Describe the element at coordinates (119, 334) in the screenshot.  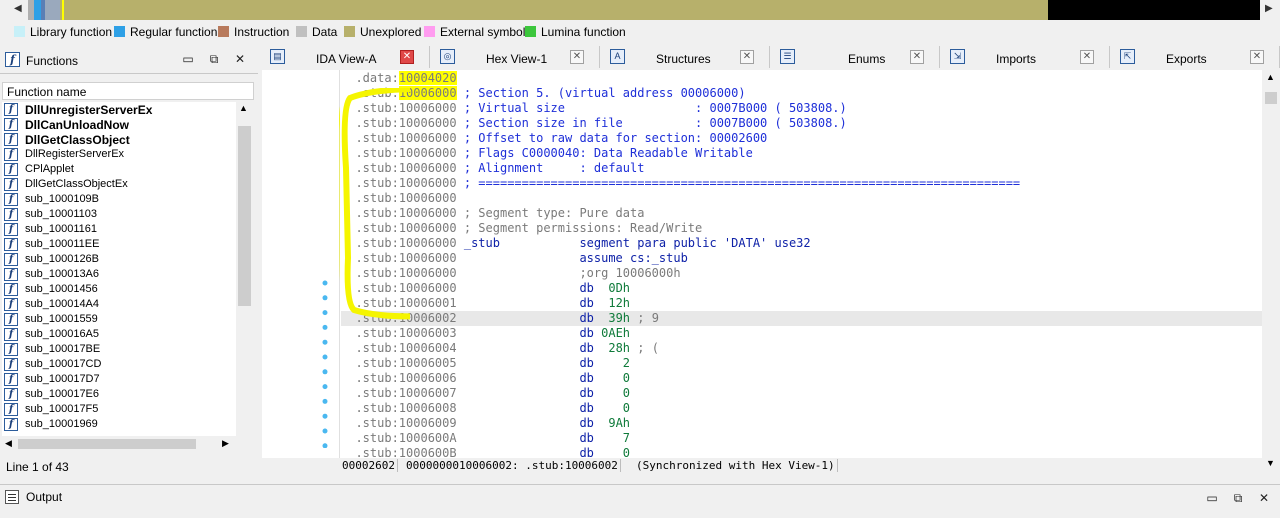
I see `function-list-item: f sub_100016A5` at that location.